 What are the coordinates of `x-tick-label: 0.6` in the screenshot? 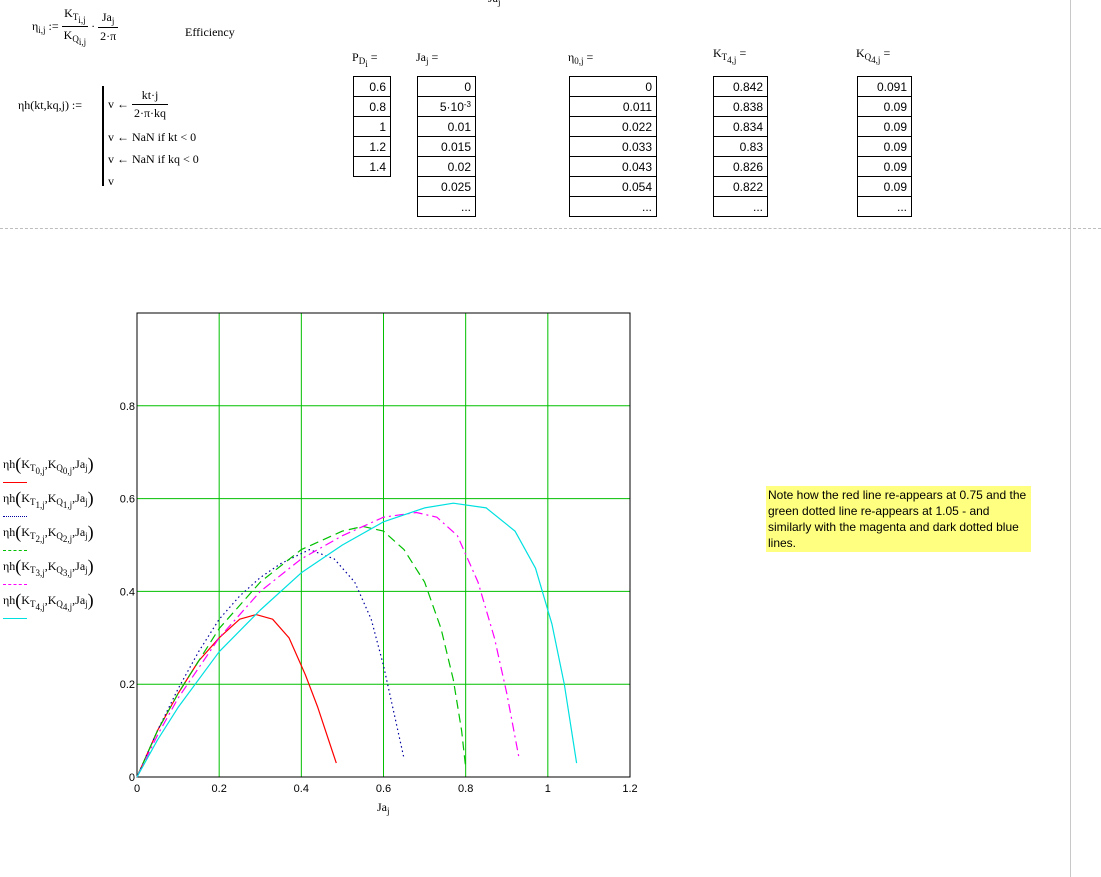 It's located at (383, 789).